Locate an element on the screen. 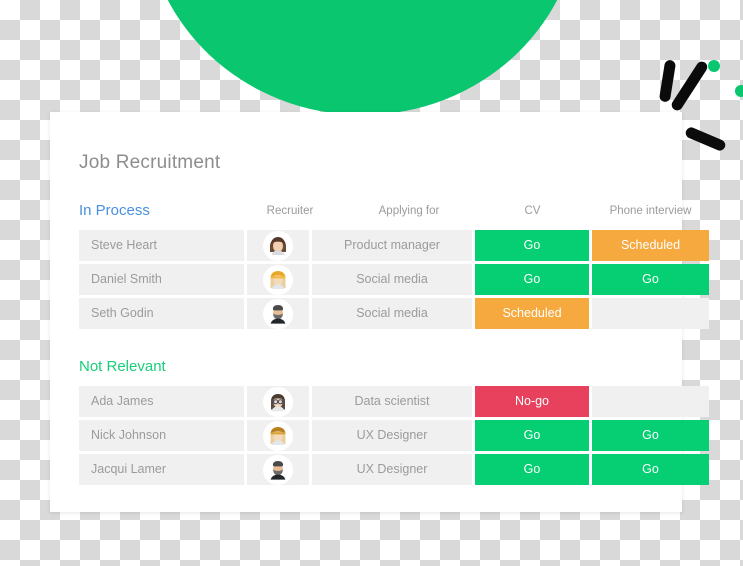 Image resolution: width=743 pixels, height=566 pixels. applying-for-cell: Product manager is located at coordinates (392, 245).